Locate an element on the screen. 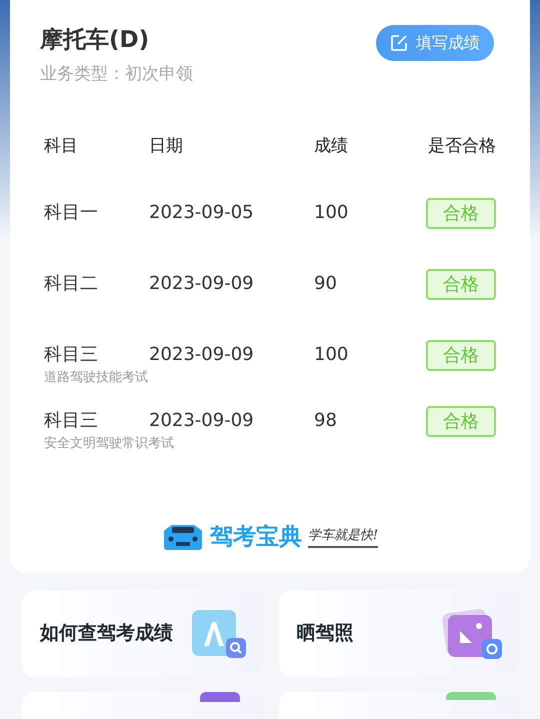 This screenshot has width=540, height=719. logo-slogan: 学车就是快! is located at coordinates (343, 537).